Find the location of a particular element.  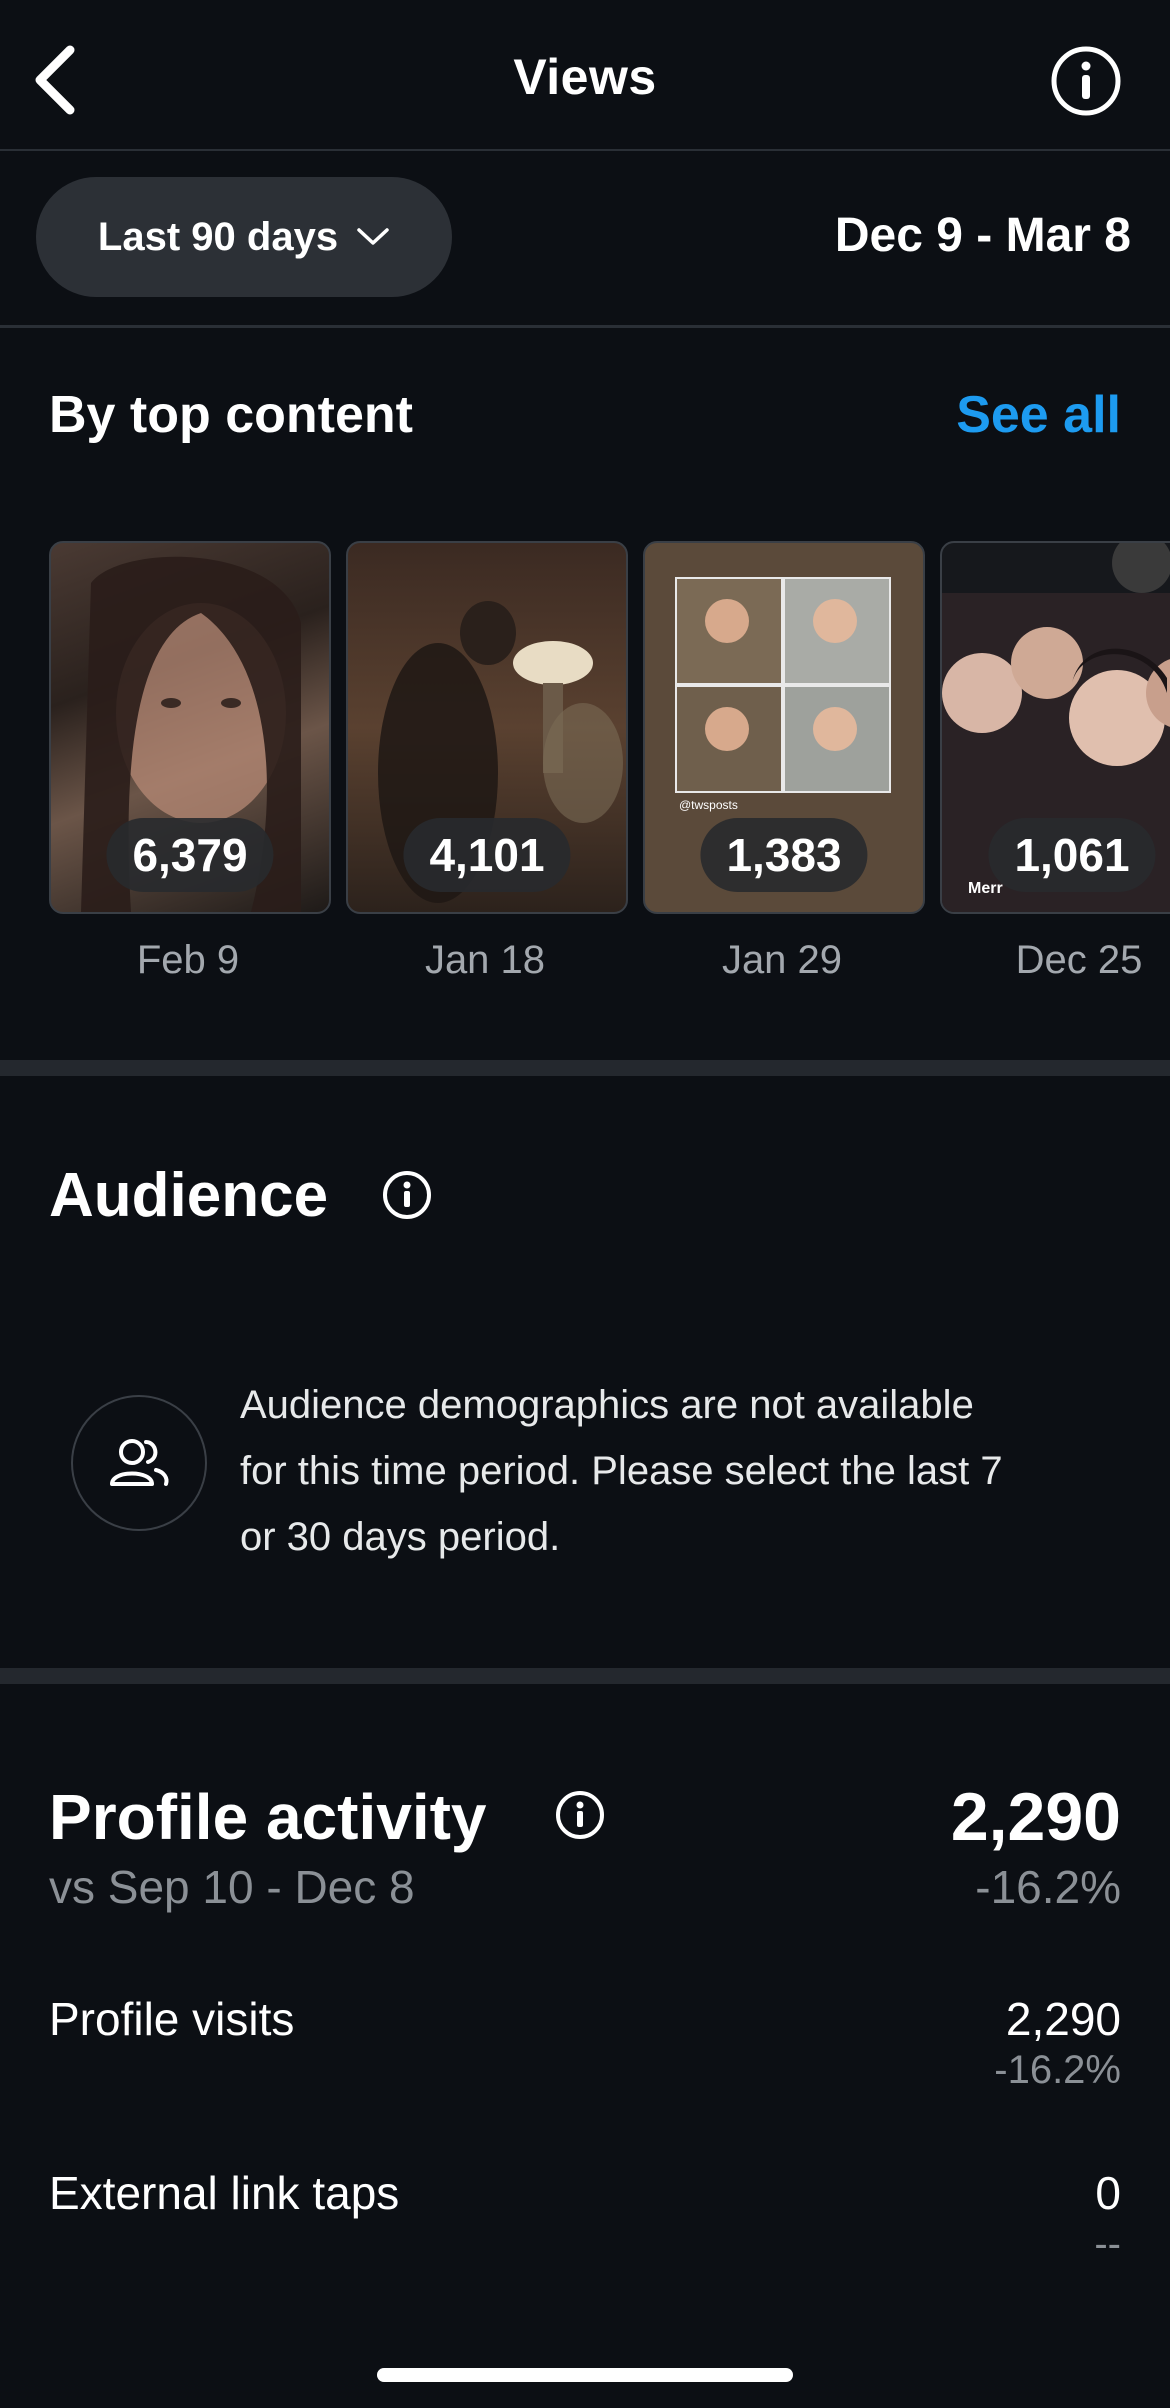

stat-value: 2,290 is located at coordinates (1063, 2019).